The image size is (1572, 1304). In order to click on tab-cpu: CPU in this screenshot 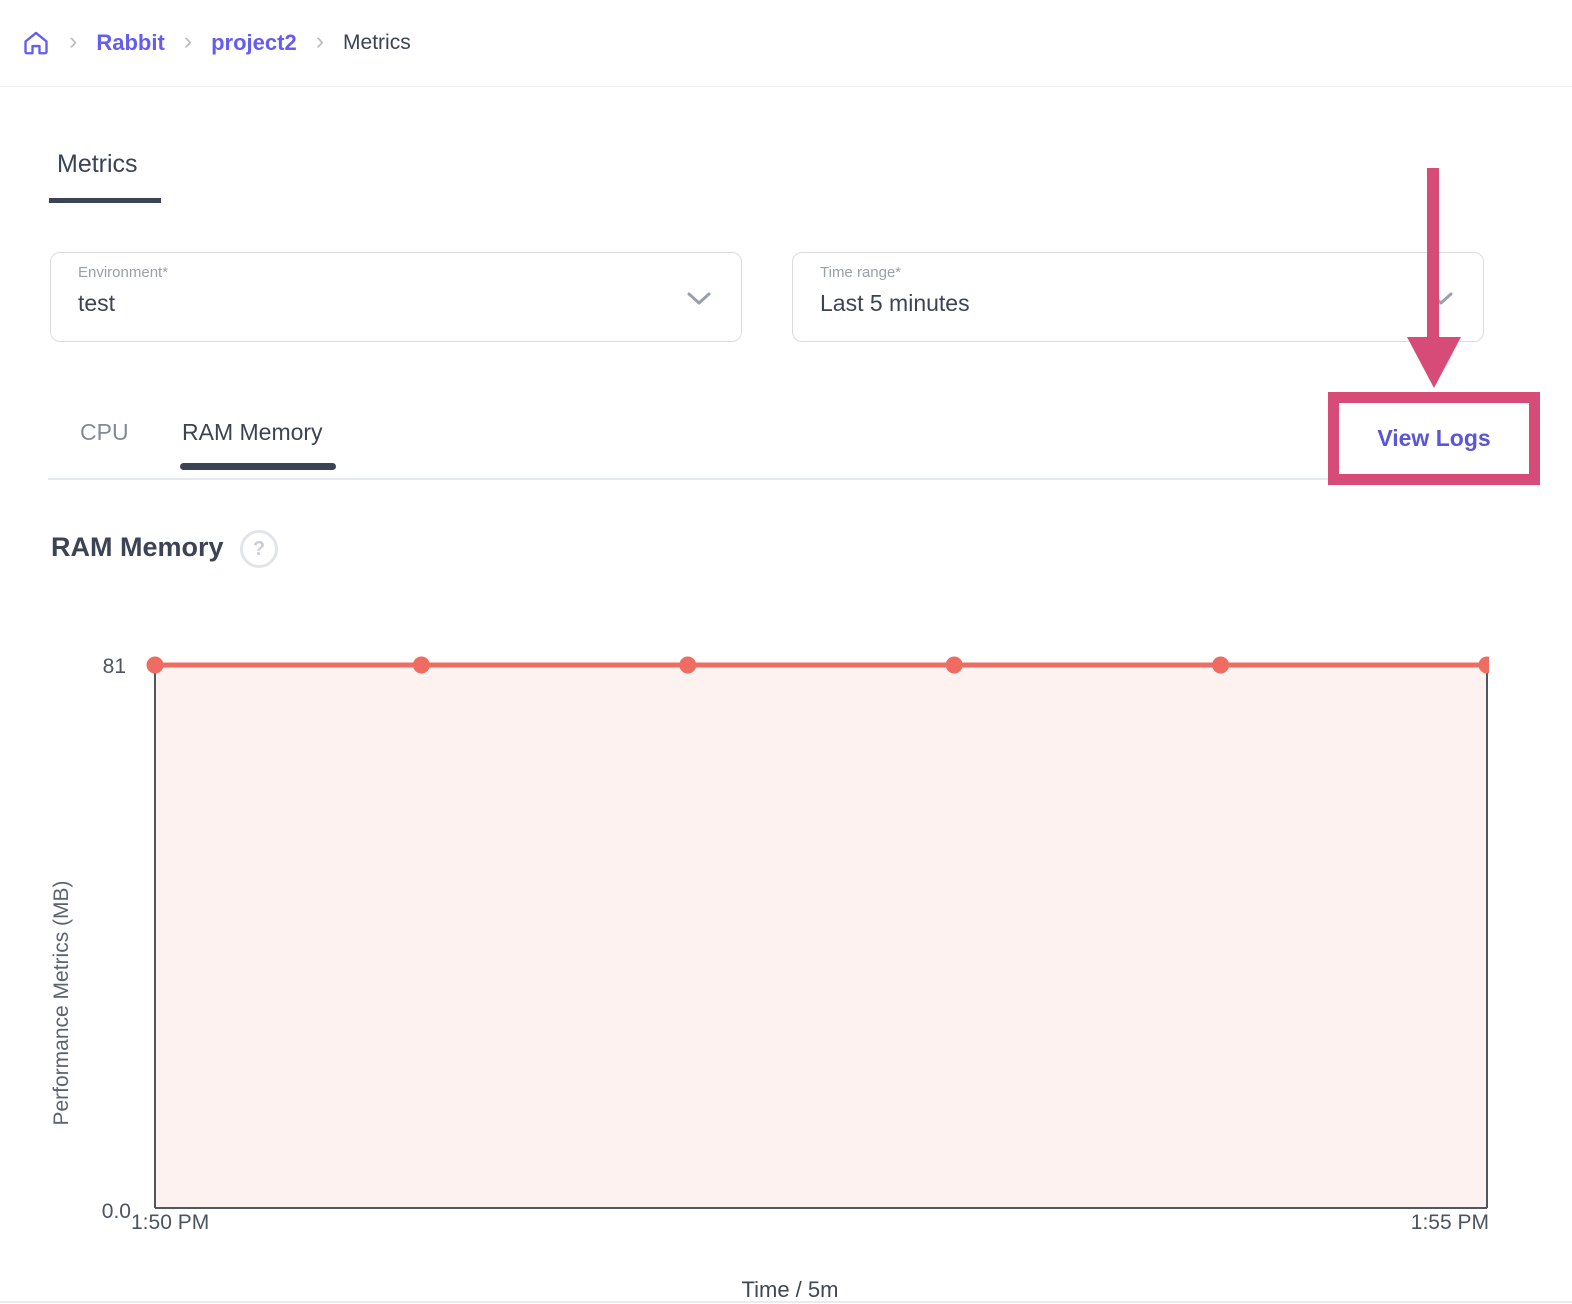, I will do `click(104, 432)`.